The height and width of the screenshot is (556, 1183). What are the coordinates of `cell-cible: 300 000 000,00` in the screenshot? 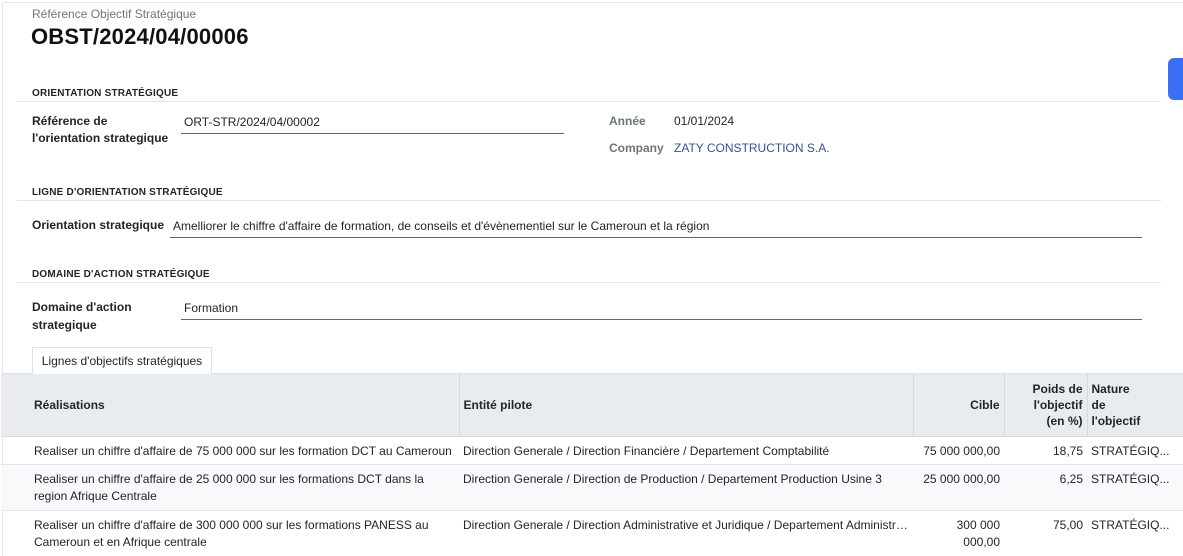 It's located at (958, 533).